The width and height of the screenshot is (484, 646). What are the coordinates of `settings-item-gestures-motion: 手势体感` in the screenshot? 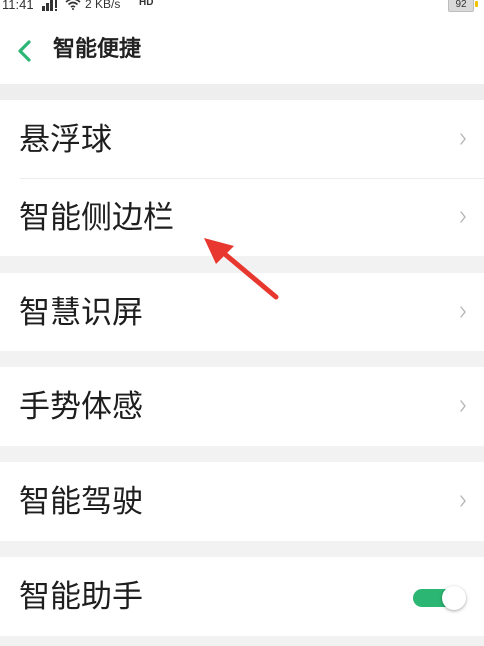 It's located at (242, 406).